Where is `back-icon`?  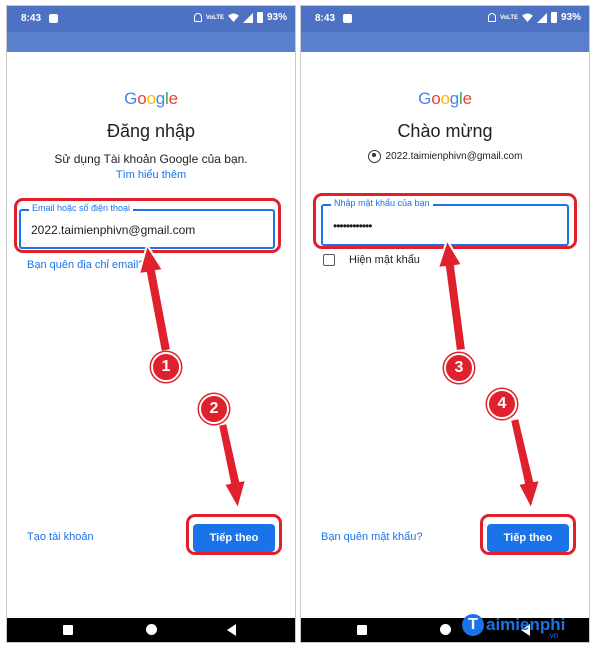 back-icon is located at coordinates (231, 630).